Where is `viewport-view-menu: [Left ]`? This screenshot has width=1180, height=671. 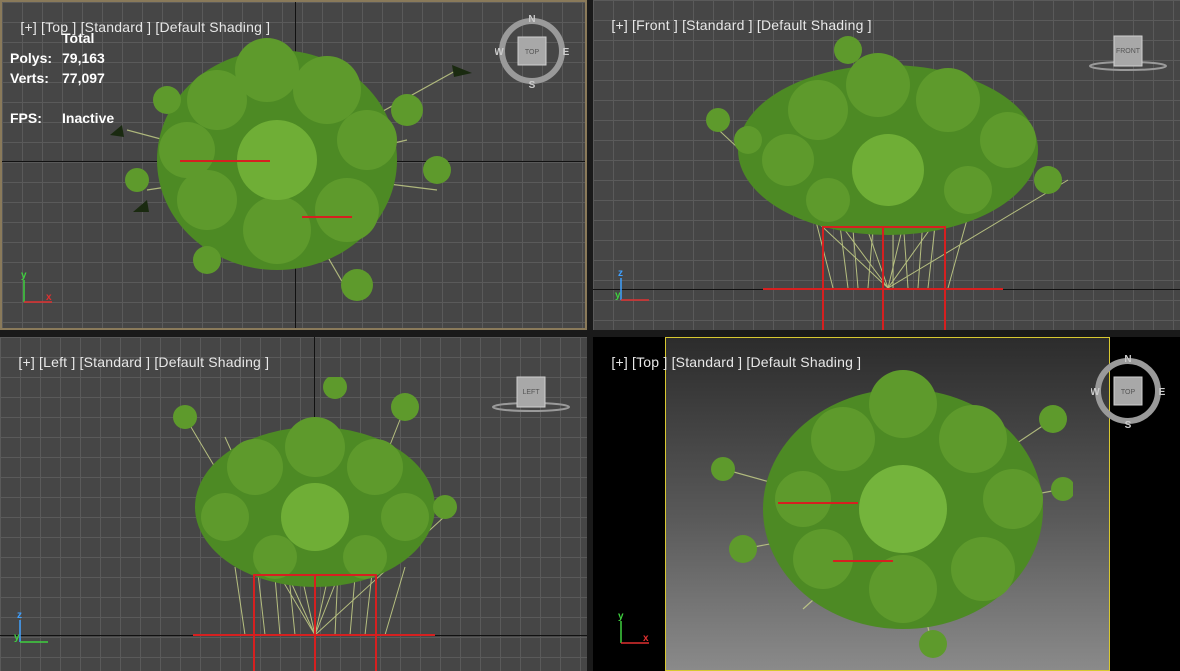 viewport-view-menu: [Left ] is located at coordinates (57, 362).